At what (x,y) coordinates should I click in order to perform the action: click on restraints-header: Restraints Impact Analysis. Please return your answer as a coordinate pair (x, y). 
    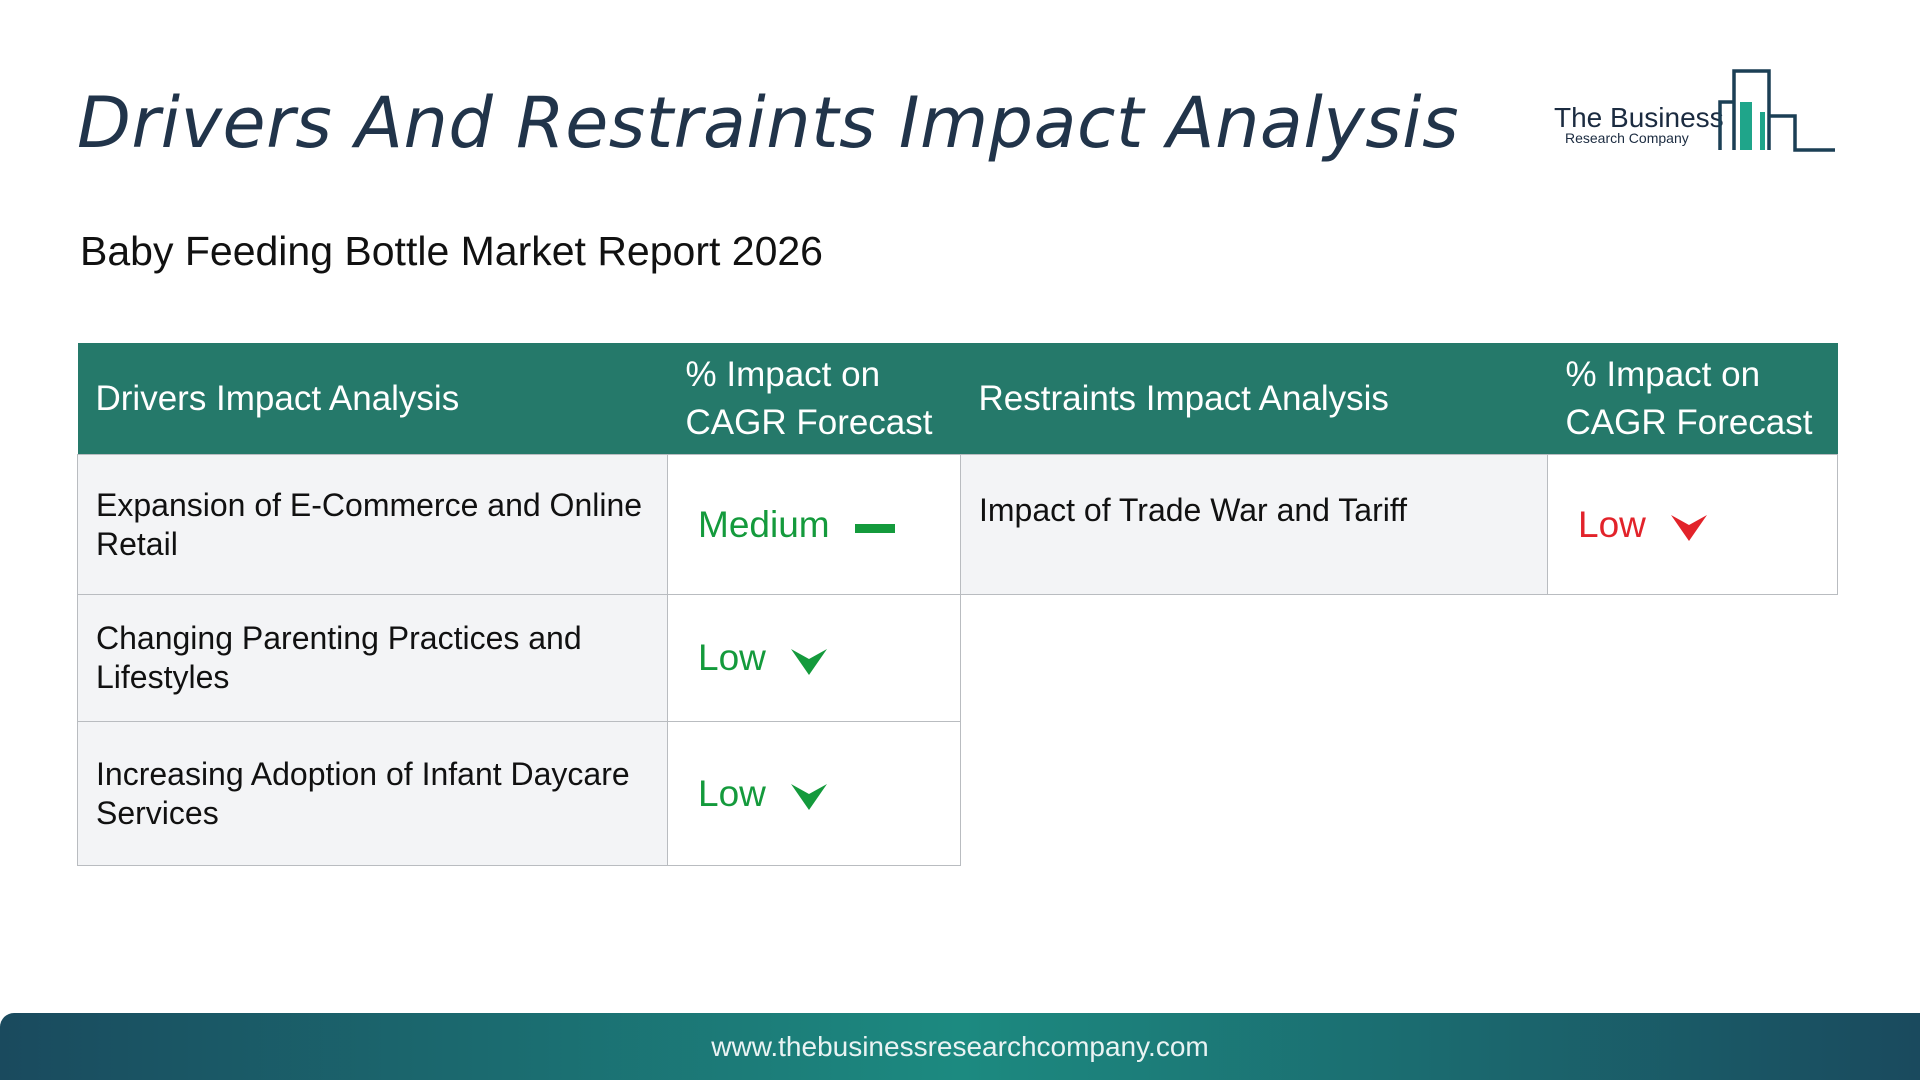
    Looking at the image, I should click on (1254, 399).